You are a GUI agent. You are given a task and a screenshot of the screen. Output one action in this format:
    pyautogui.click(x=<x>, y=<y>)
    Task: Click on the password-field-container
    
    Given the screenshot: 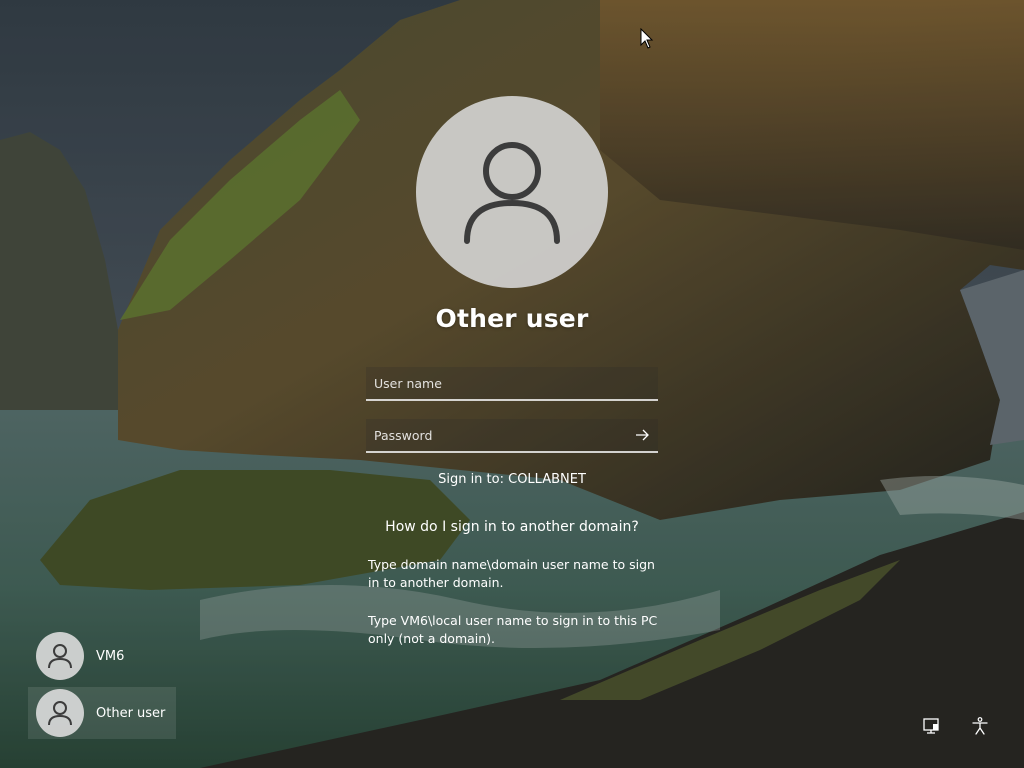 What is the action you would take?
    pyautogui.click(x=512, y=436)
    